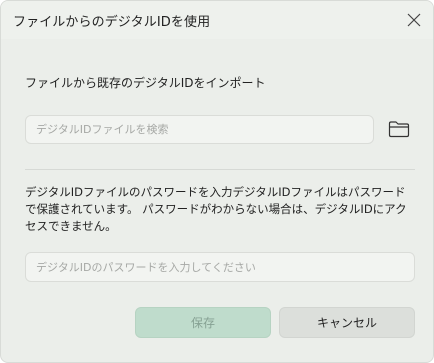  What do you see at coordinates (217, 20) in the screenshot?
I see `dialog-titlebar: ファイルからのデジタルIDを使用` at bounding box center [217, 20].